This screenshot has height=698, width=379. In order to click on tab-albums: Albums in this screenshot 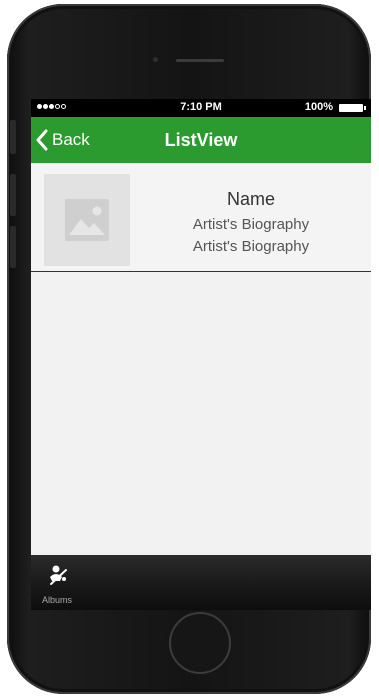, I will do `click(57, 582)`.